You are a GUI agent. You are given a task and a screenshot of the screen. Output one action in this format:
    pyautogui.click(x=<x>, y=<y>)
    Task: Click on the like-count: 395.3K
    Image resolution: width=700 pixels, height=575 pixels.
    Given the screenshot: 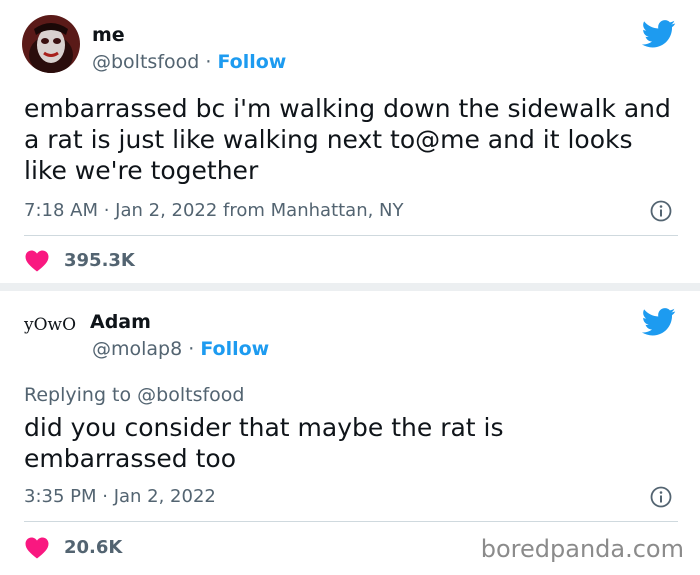 What is the action you would take?
    pyautogui.click(x=99, y=260)
    